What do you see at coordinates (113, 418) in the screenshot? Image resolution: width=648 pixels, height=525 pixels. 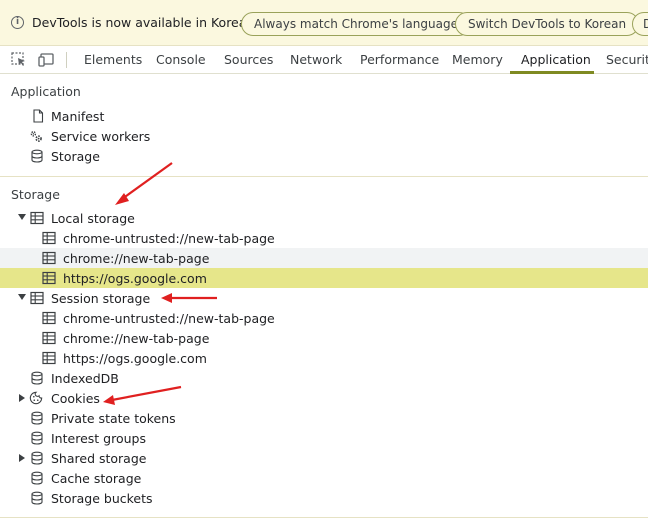 I see `tree-item-label: Private state tokens` at bounding box center [113, 418].